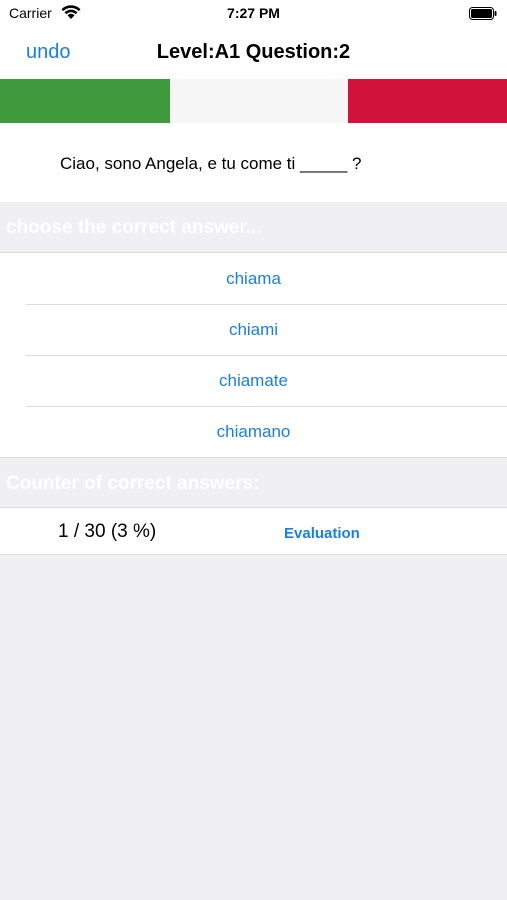 The width and height of the screenshot is (507, 900). What do you see at coordinates (322, 533) in the screenshot?
I see `evaluation-button: Evaluation` at bounding box center [322, 533].